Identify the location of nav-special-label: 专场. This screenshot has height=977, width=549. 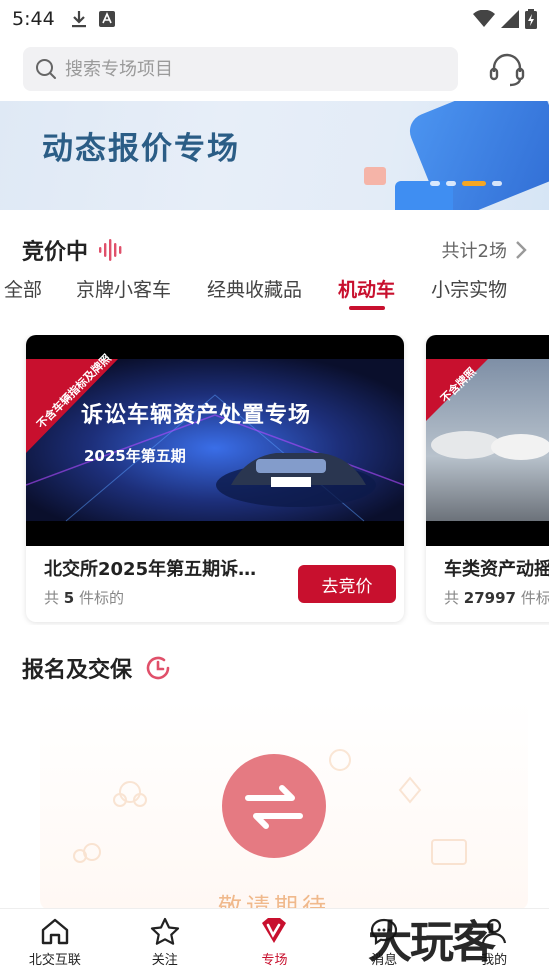
(274, 960).